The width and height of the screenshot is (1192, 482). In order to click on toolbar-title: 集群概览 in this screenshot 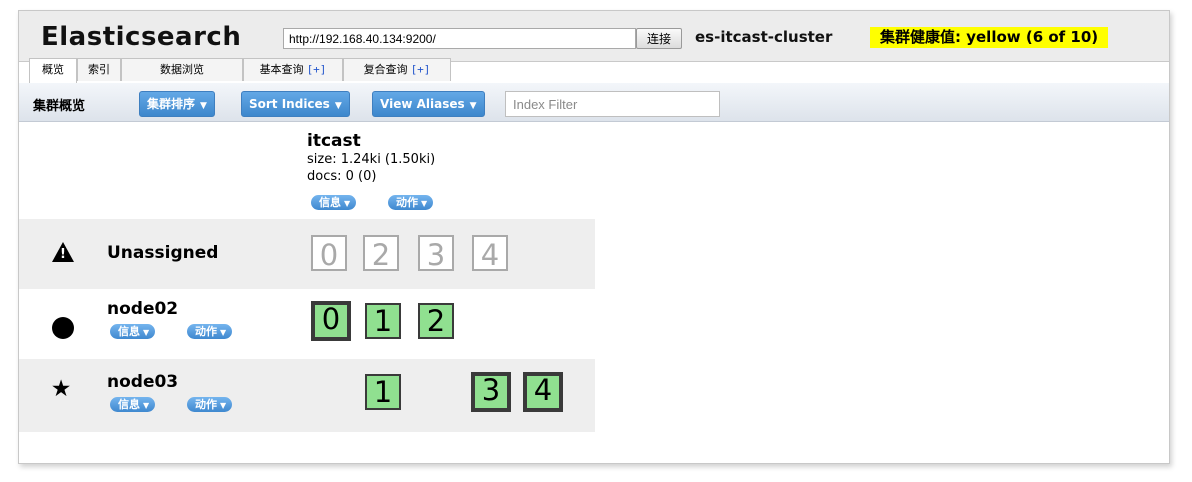, I will do `click(59, 106)`.